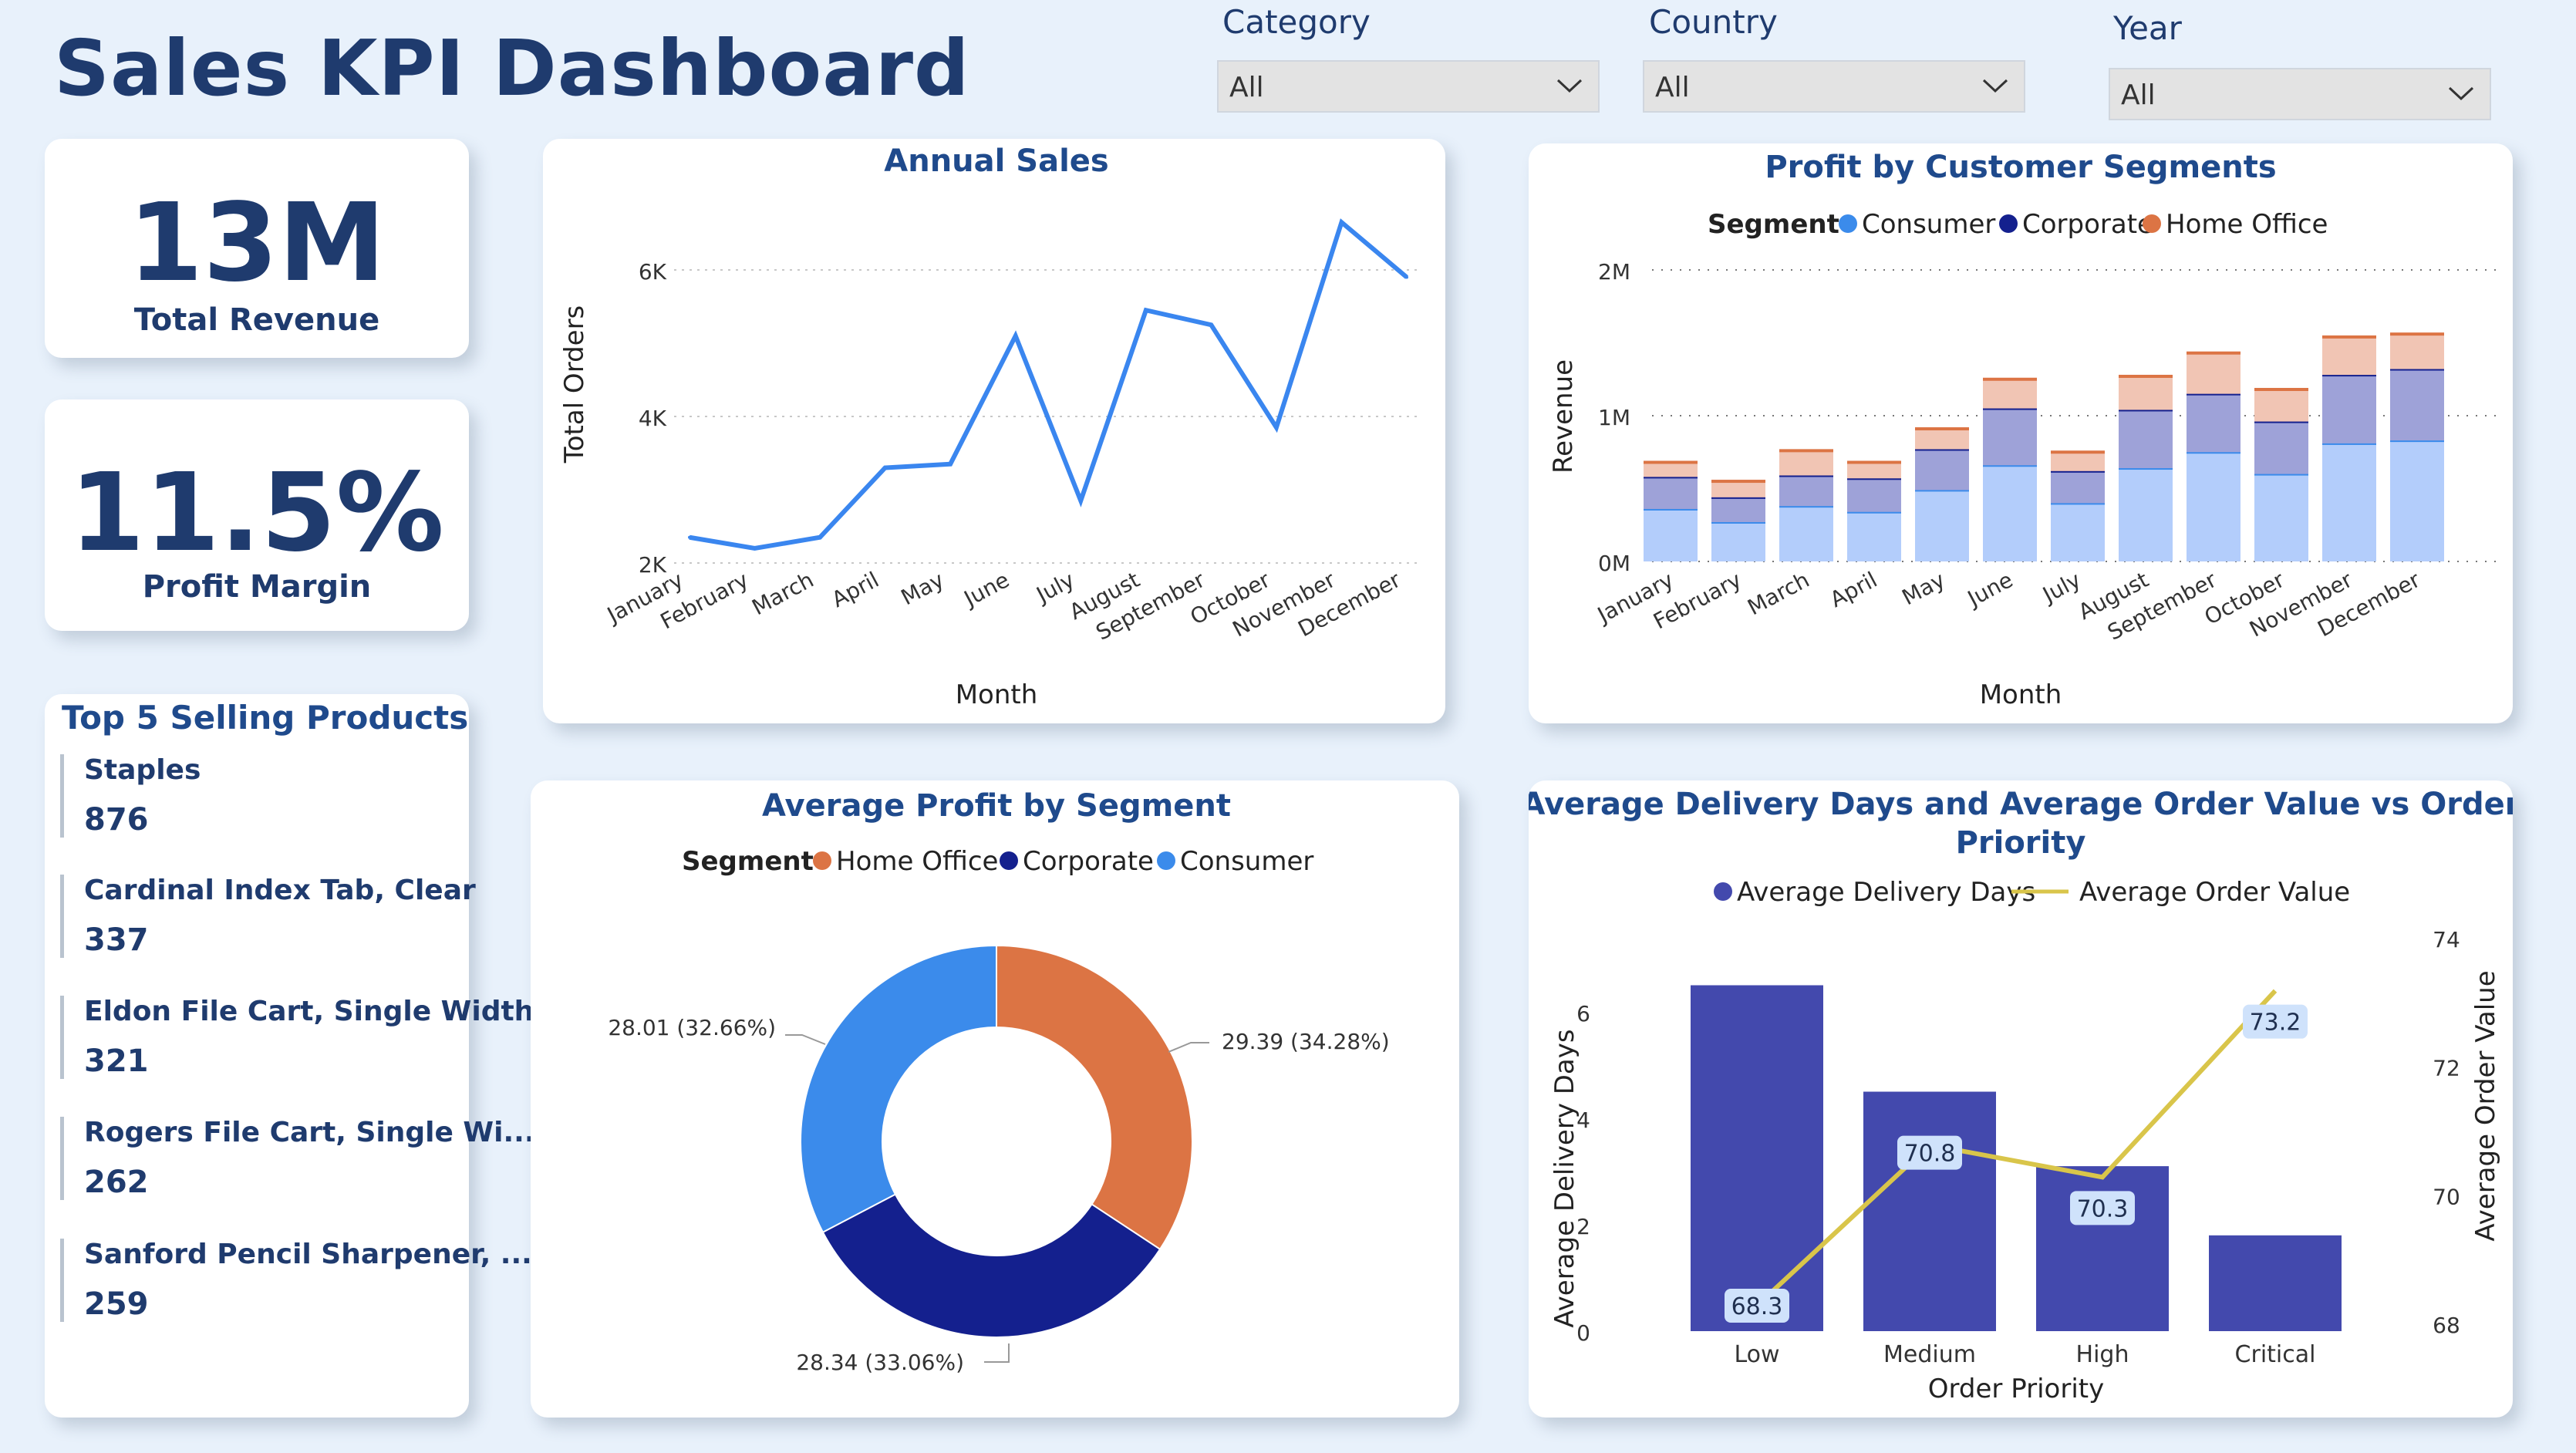 This screenshot has height=1453, width=2576. Describe the element at coordinates (2021, 843) in the screenshot. I see `chart-title-line2: Priority` at that location.